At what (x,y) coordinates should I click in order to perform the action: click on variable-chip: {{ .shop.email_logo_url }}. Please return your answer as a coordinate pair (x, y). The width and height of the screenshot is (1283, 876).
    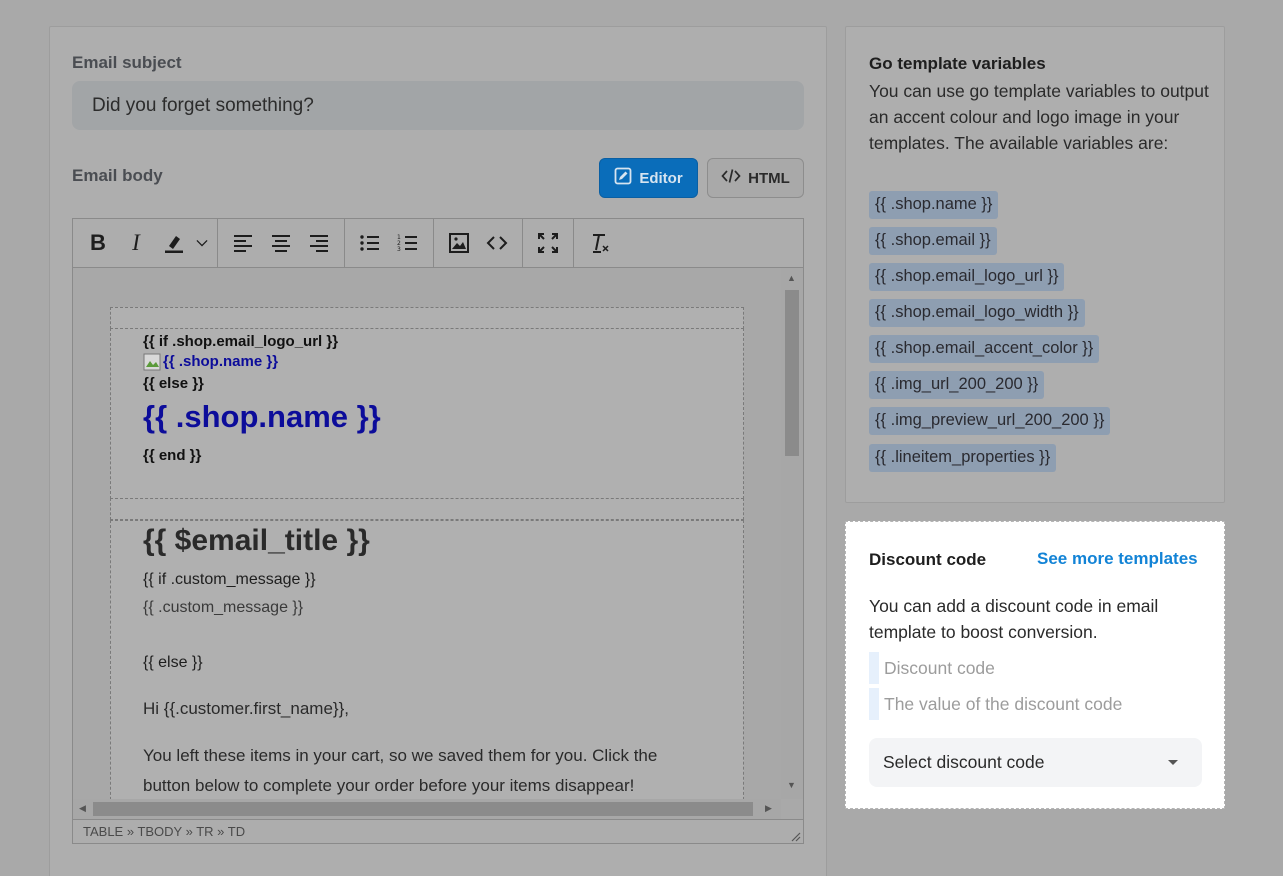
    Looking at the image, I should click on (967, 277).